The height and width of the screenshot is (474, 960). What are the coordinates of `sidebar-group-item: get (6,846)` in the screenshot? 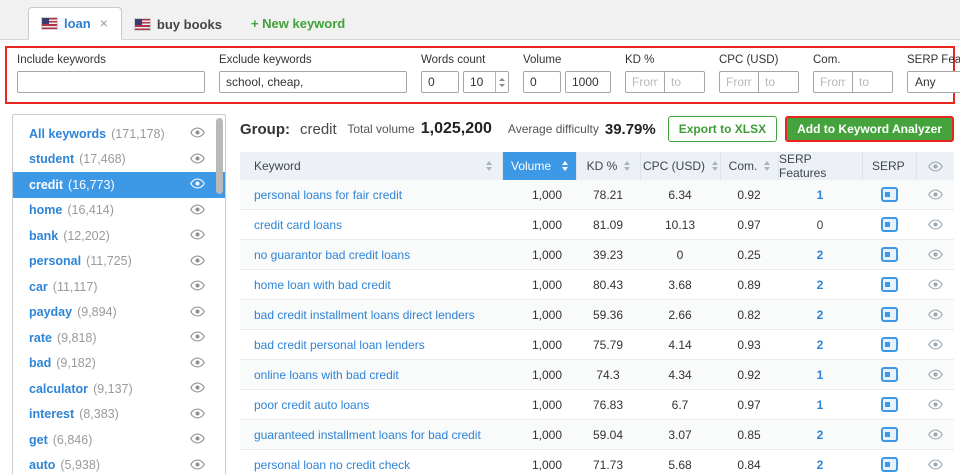 It's located at (119, 440).